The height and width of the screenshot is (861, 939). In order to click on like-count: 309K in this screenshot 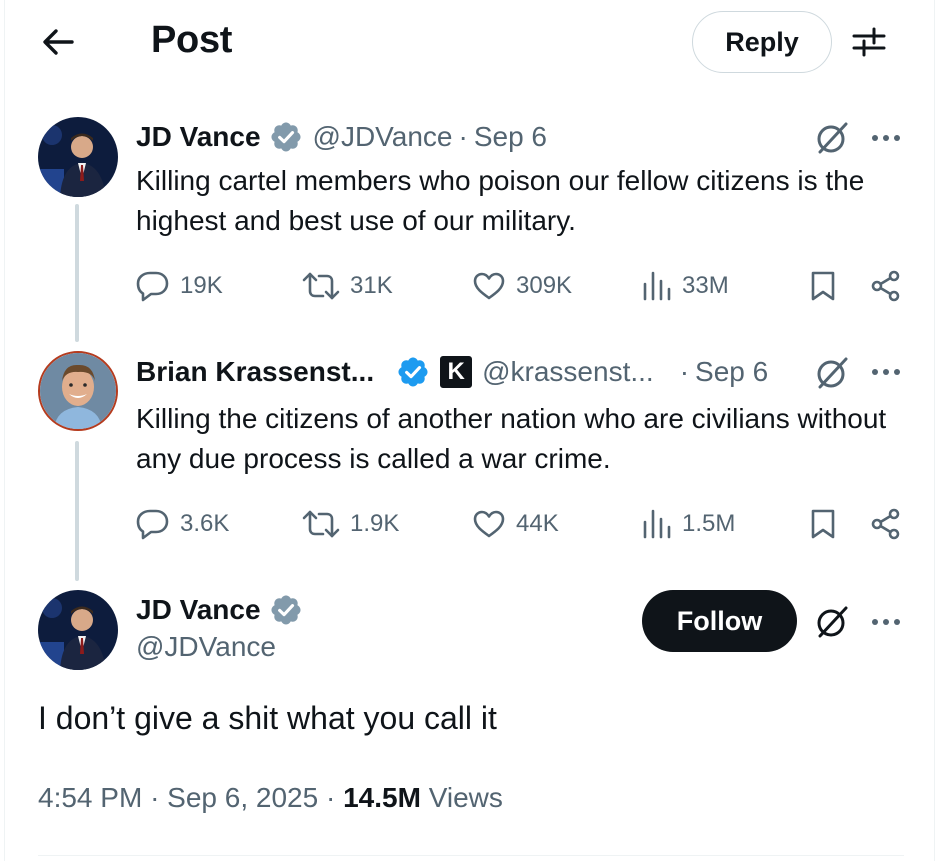, I will do `click(544, 285)`.